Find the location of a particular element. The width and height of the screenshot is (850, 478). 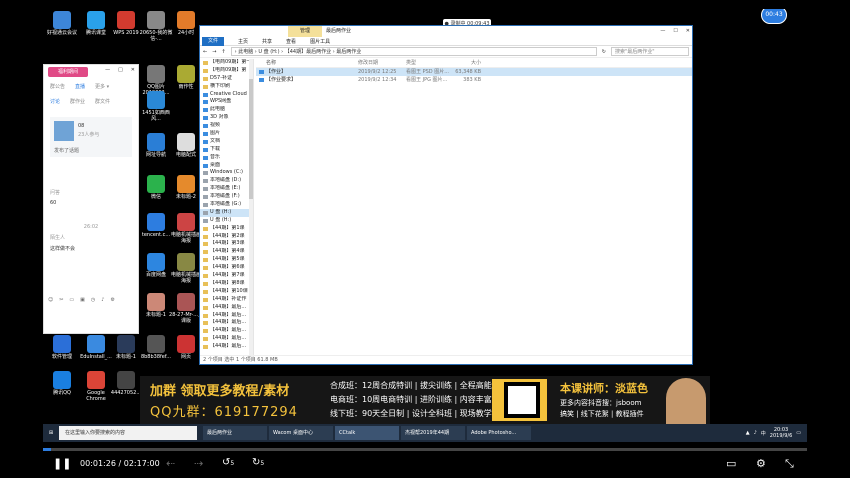

fullscreen-icon: ⤡ is located at coordinates (789, 464).